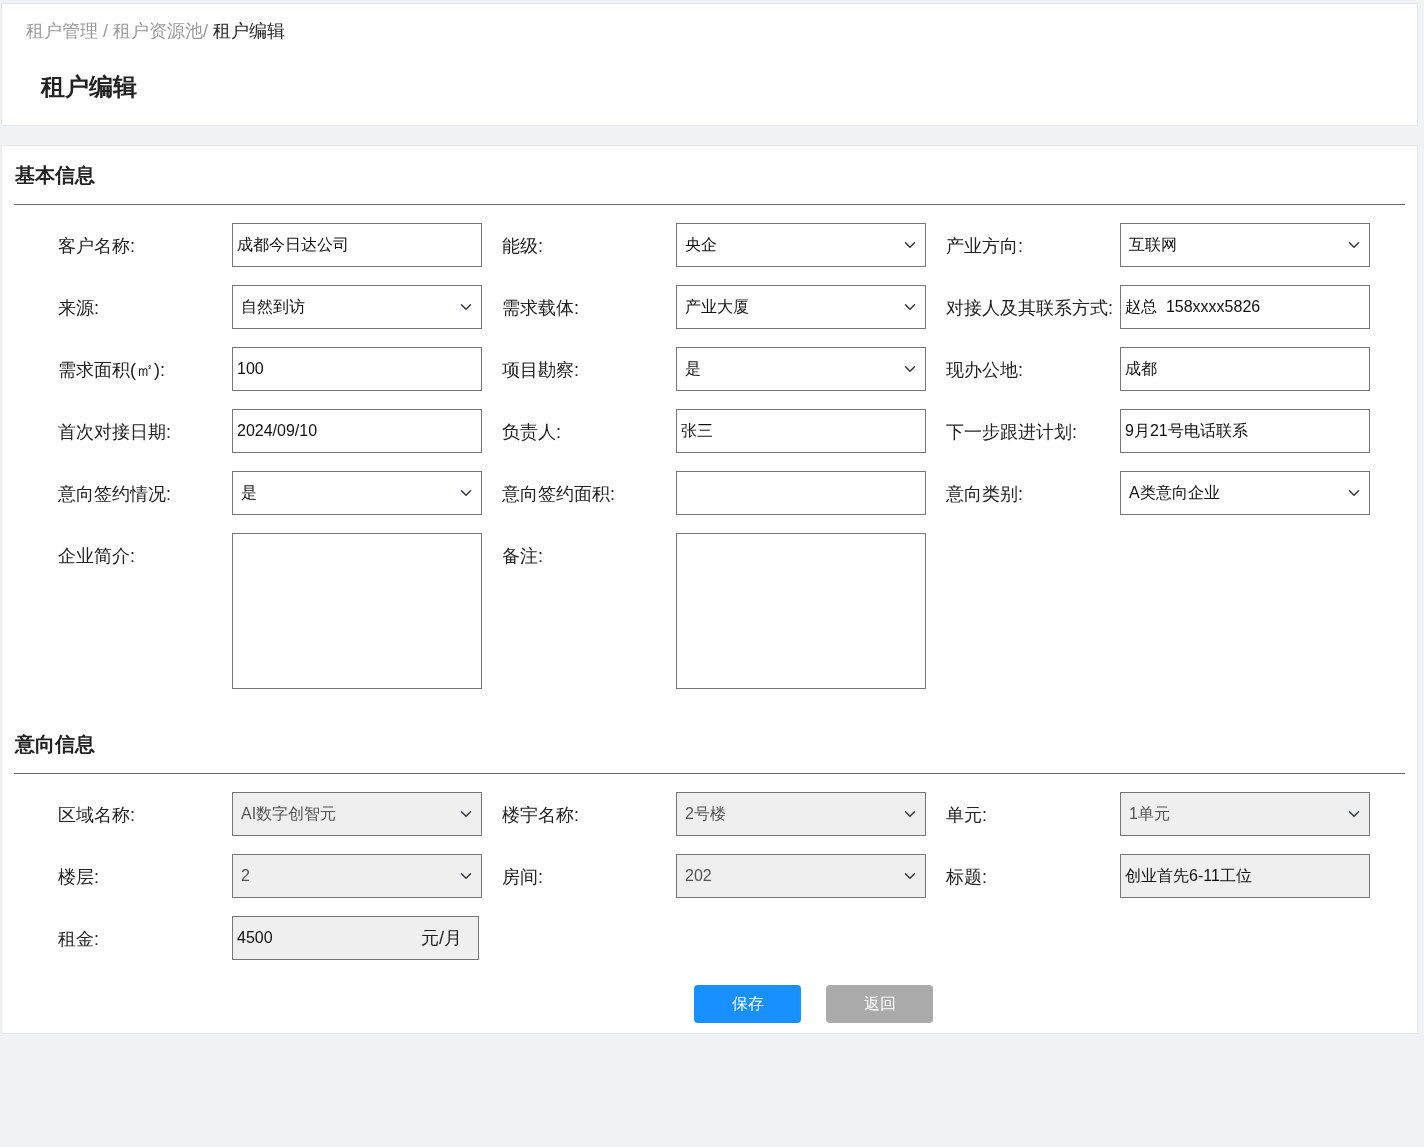  What do you see at coordinates (1012, 432) in the screenshot?
I see `field-label: 下一步跟进计划:` at bounding box center [1012, 432].